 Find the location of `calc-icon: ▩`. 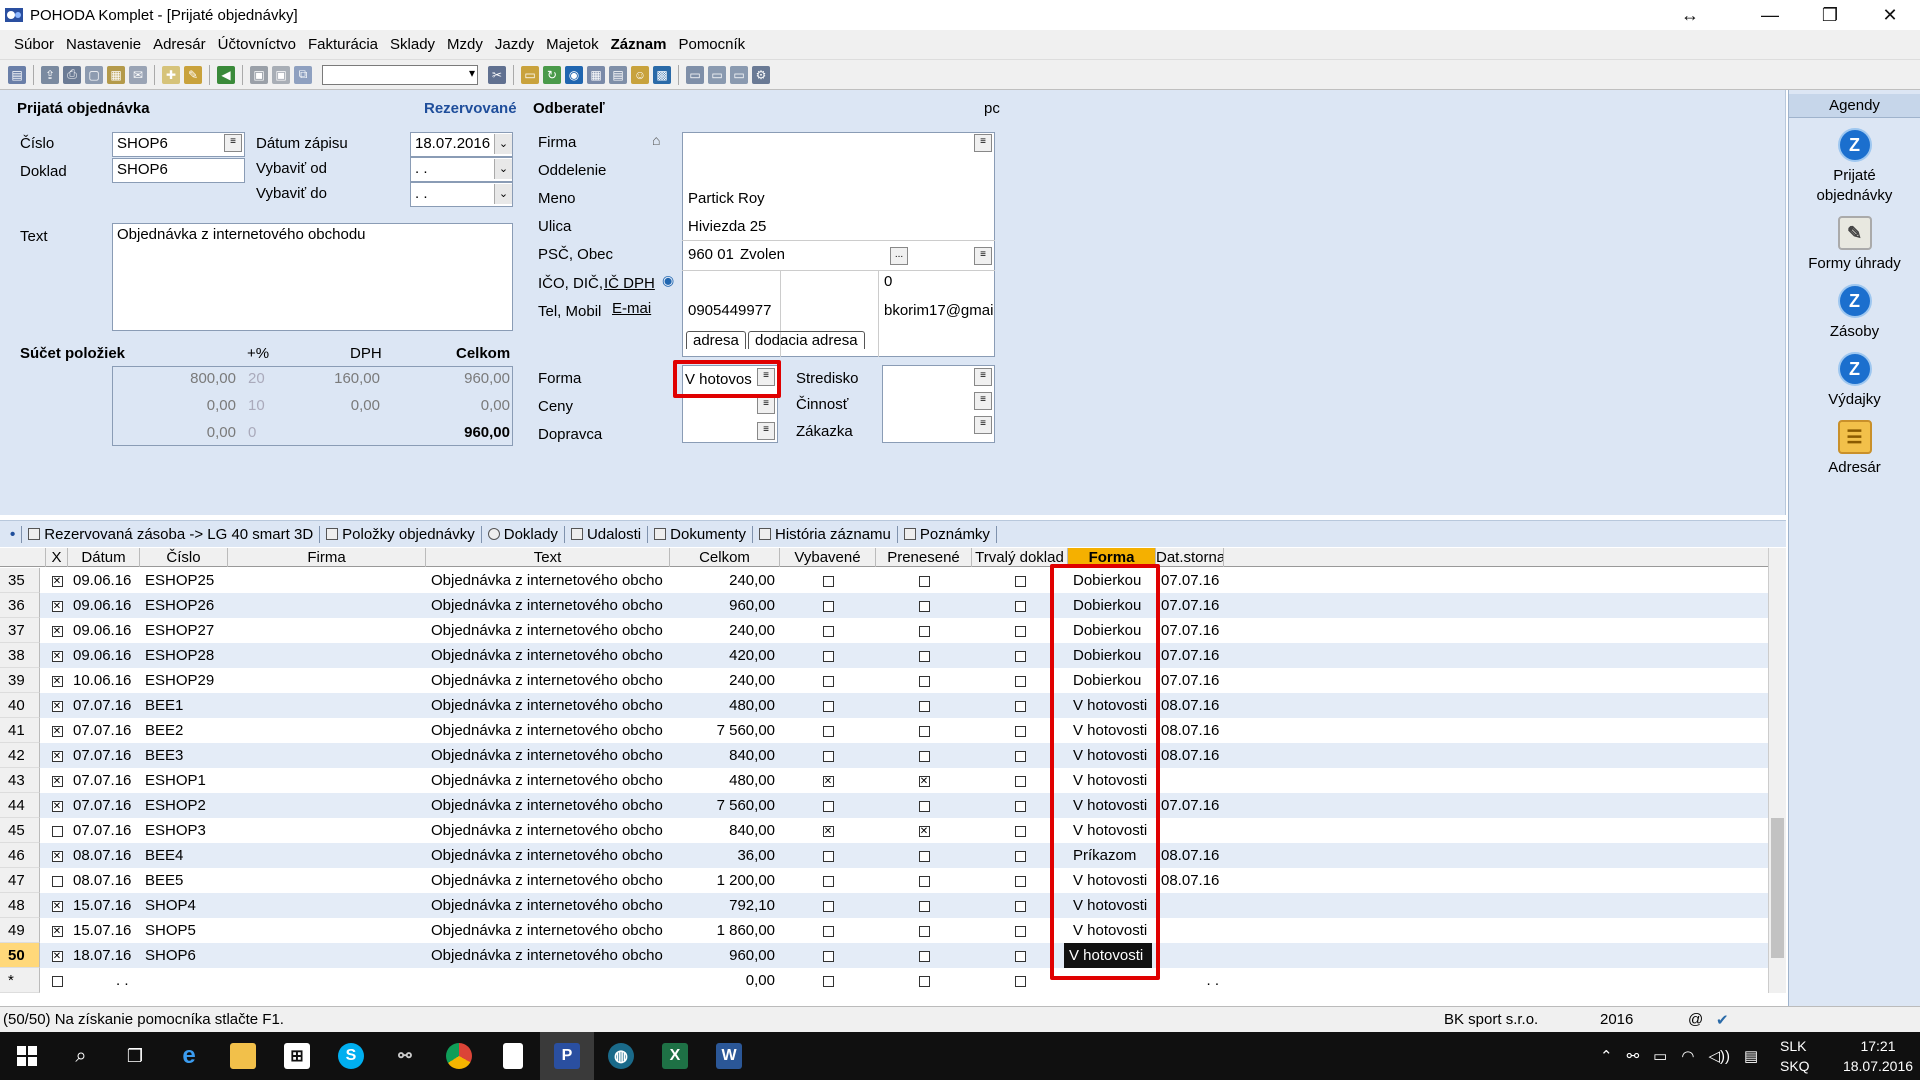

calc-icon: ▩ is located at coordinates (662, 74).